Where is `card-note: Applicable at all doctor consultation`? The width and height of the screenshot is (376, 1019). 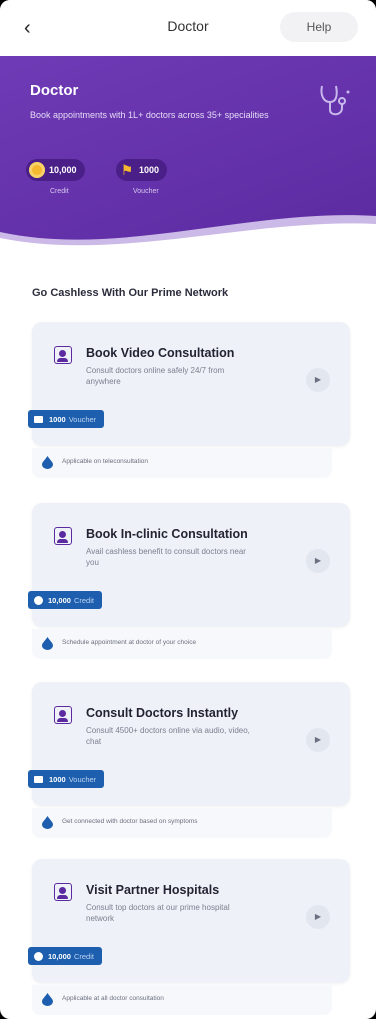 card-note: Applicable at all doctor consultation is located at coordinates (182, 1000).